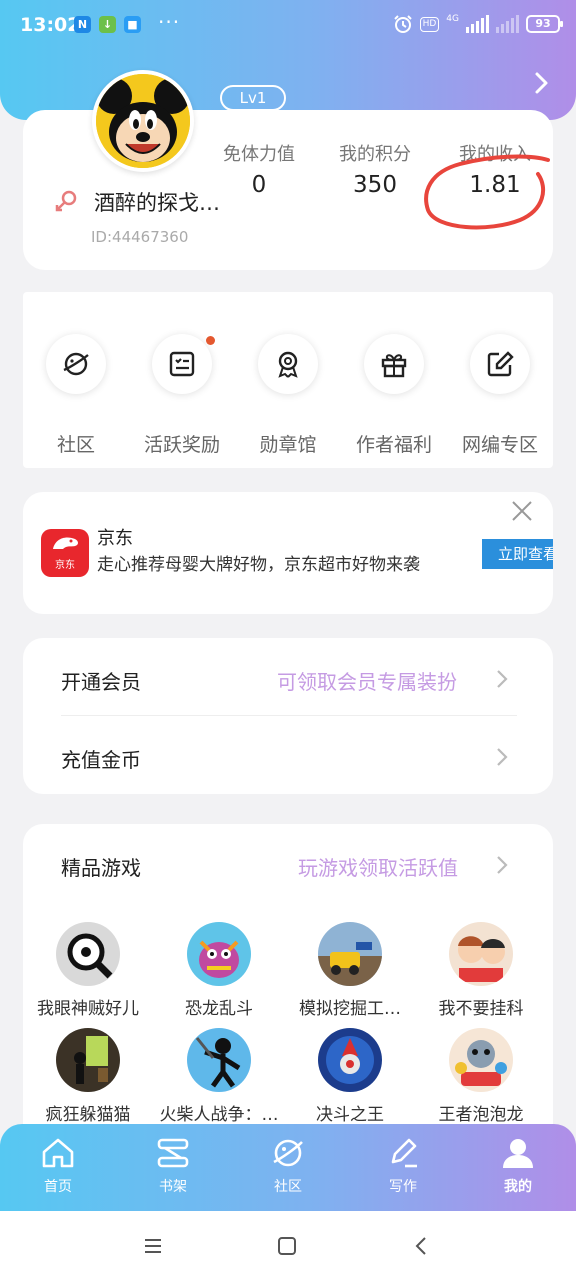  I want to click on close-icon, so click(522, 511).